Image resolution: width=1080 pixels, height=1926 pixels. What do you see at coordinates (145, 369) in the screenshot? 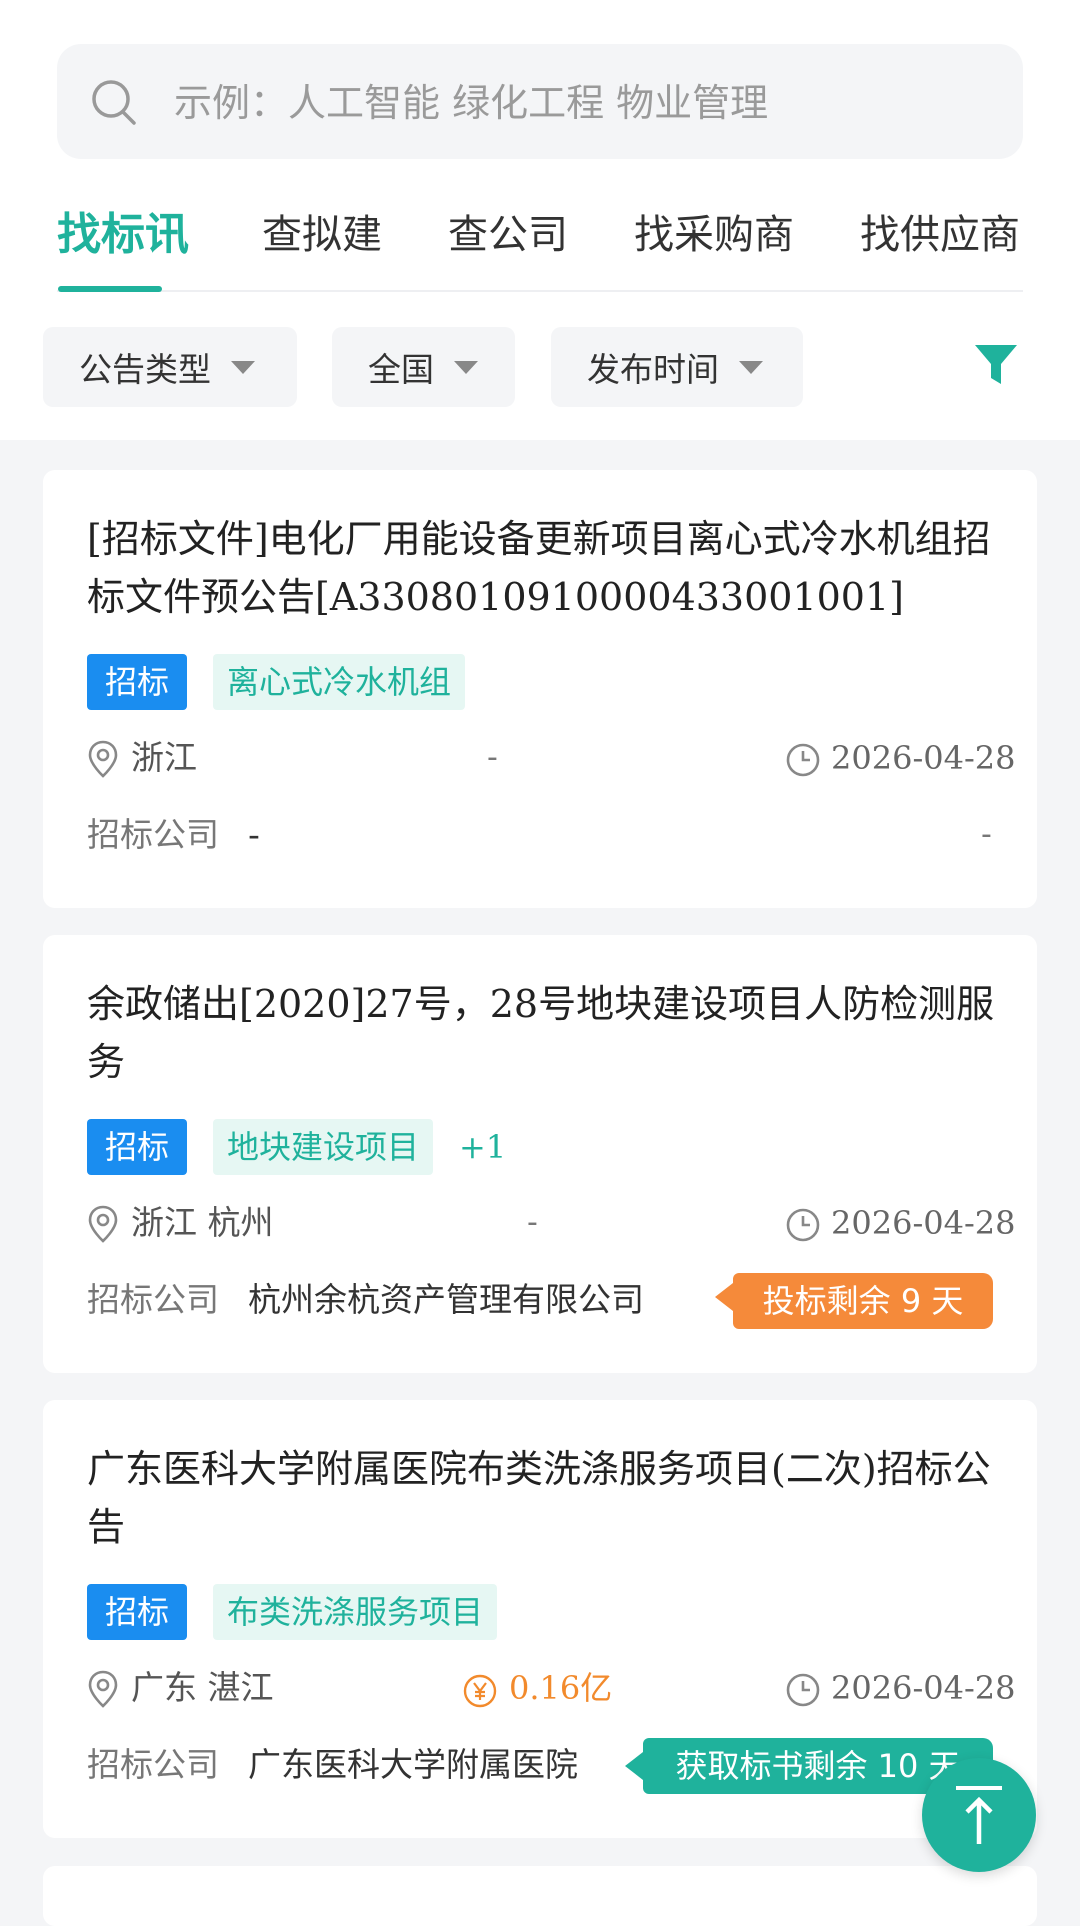
I see `filter-label: 公告类型` at bounding box center [145, 369].